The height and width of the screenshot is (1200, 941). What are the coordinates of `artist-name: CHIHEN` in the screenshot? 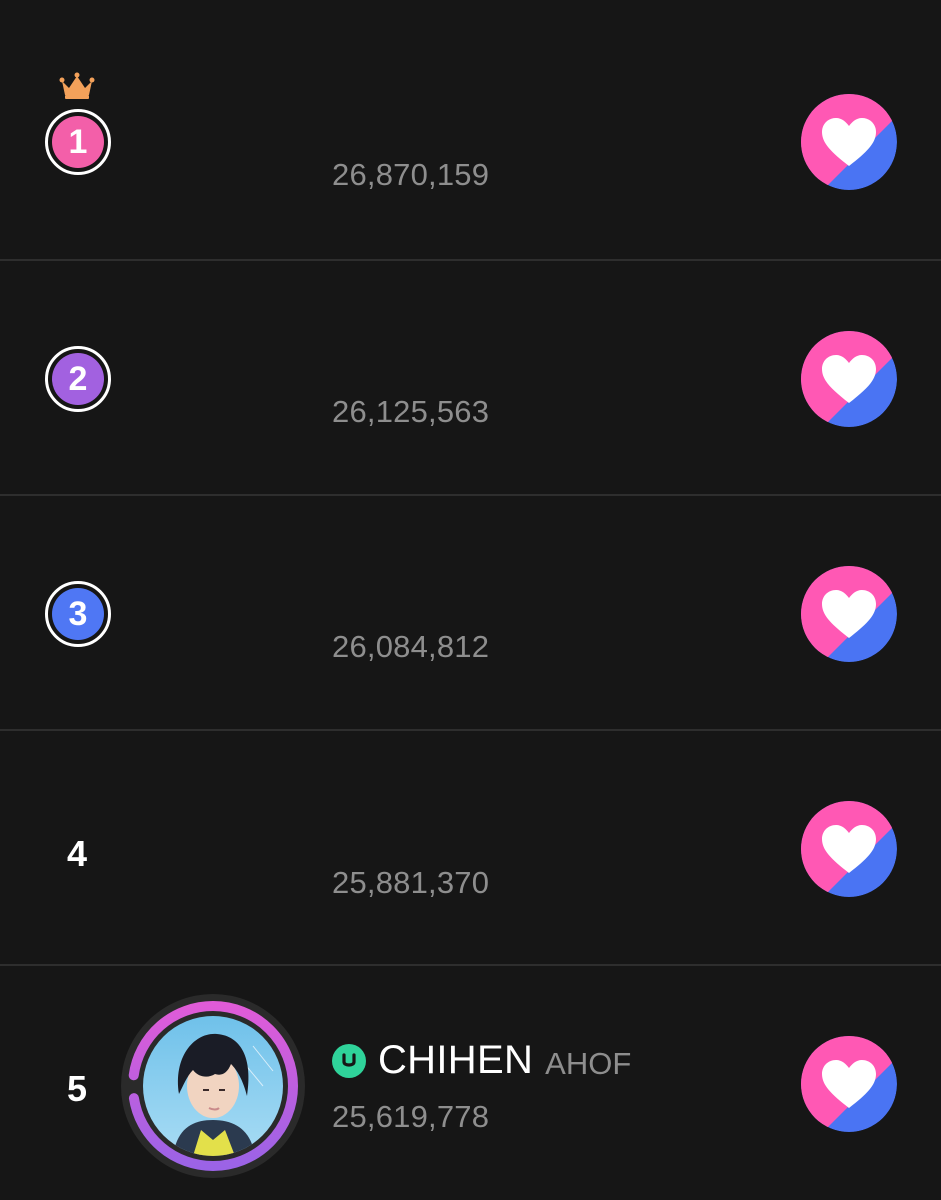 It's located at (456, 1060).